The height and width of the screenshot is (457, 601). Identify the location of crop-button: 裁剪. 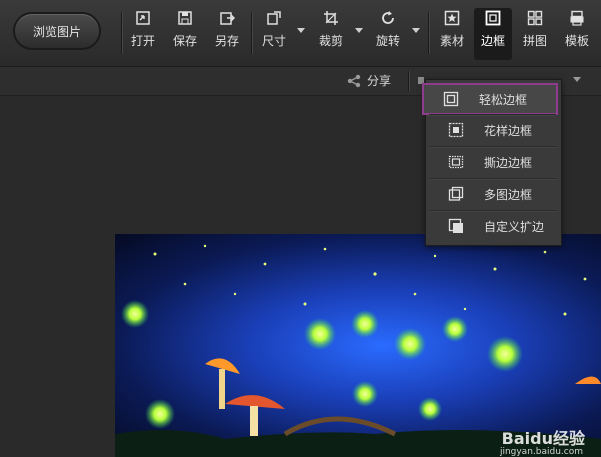
(331, 35).